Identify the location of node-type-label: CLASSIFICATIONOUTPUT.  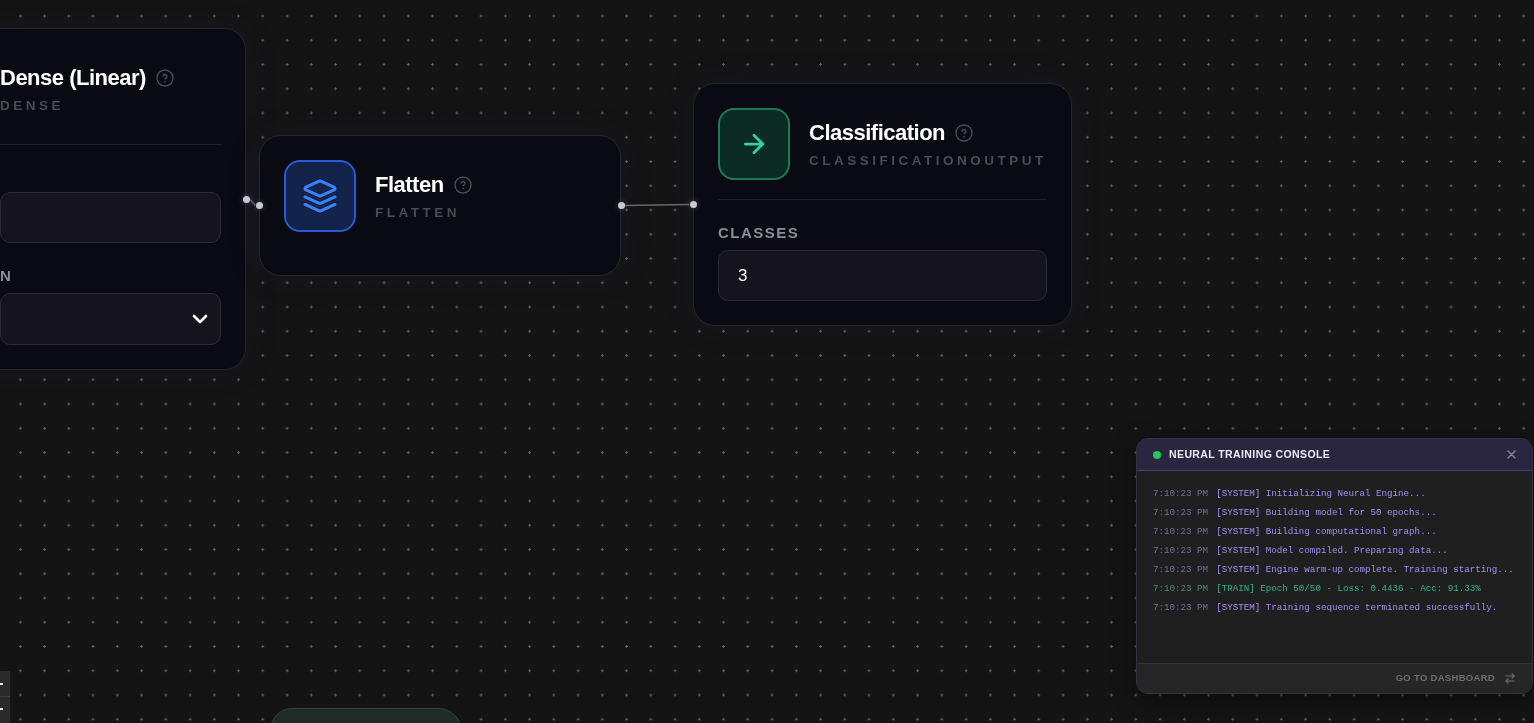
(928, 160).